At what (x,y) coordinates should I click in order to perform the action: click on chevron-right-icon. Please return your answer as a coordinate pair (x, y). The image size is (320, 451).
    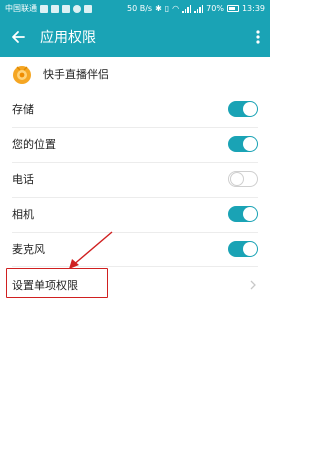
    Looking at the image, I should click on (253, 285).